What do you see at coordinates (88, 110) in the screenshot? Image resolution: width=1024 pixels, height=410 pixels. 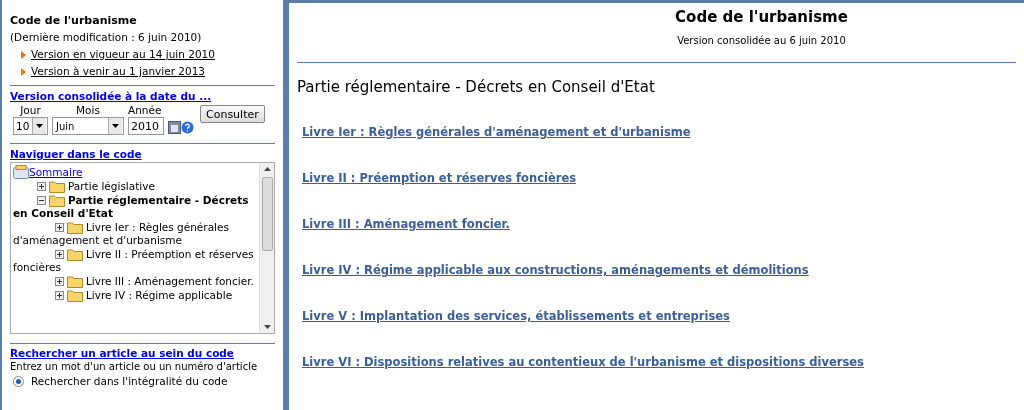 I see `month-label: Mois` at bounding box center [88, 110].